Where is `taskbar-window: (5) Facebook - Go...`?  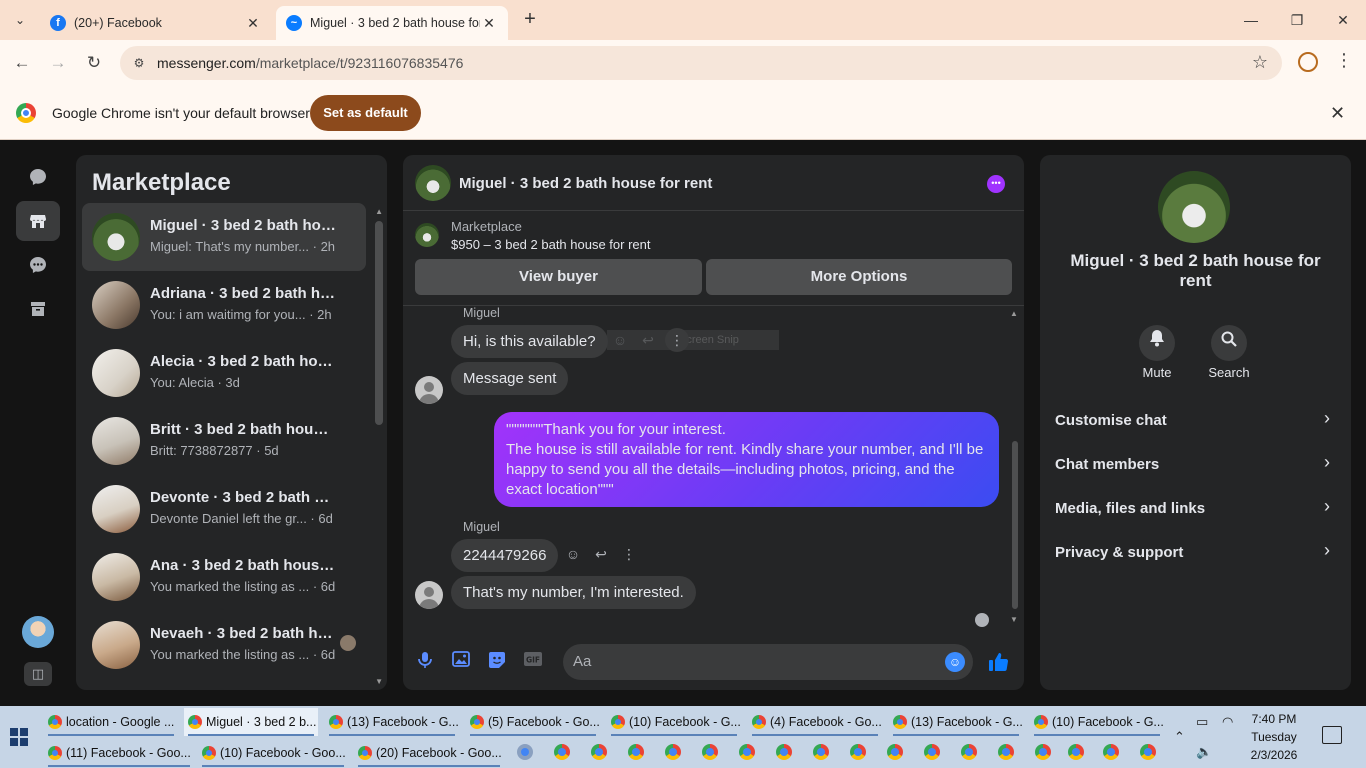 taskbar-window: (5) Facebook - Go... is located at coordinates (533, 722).